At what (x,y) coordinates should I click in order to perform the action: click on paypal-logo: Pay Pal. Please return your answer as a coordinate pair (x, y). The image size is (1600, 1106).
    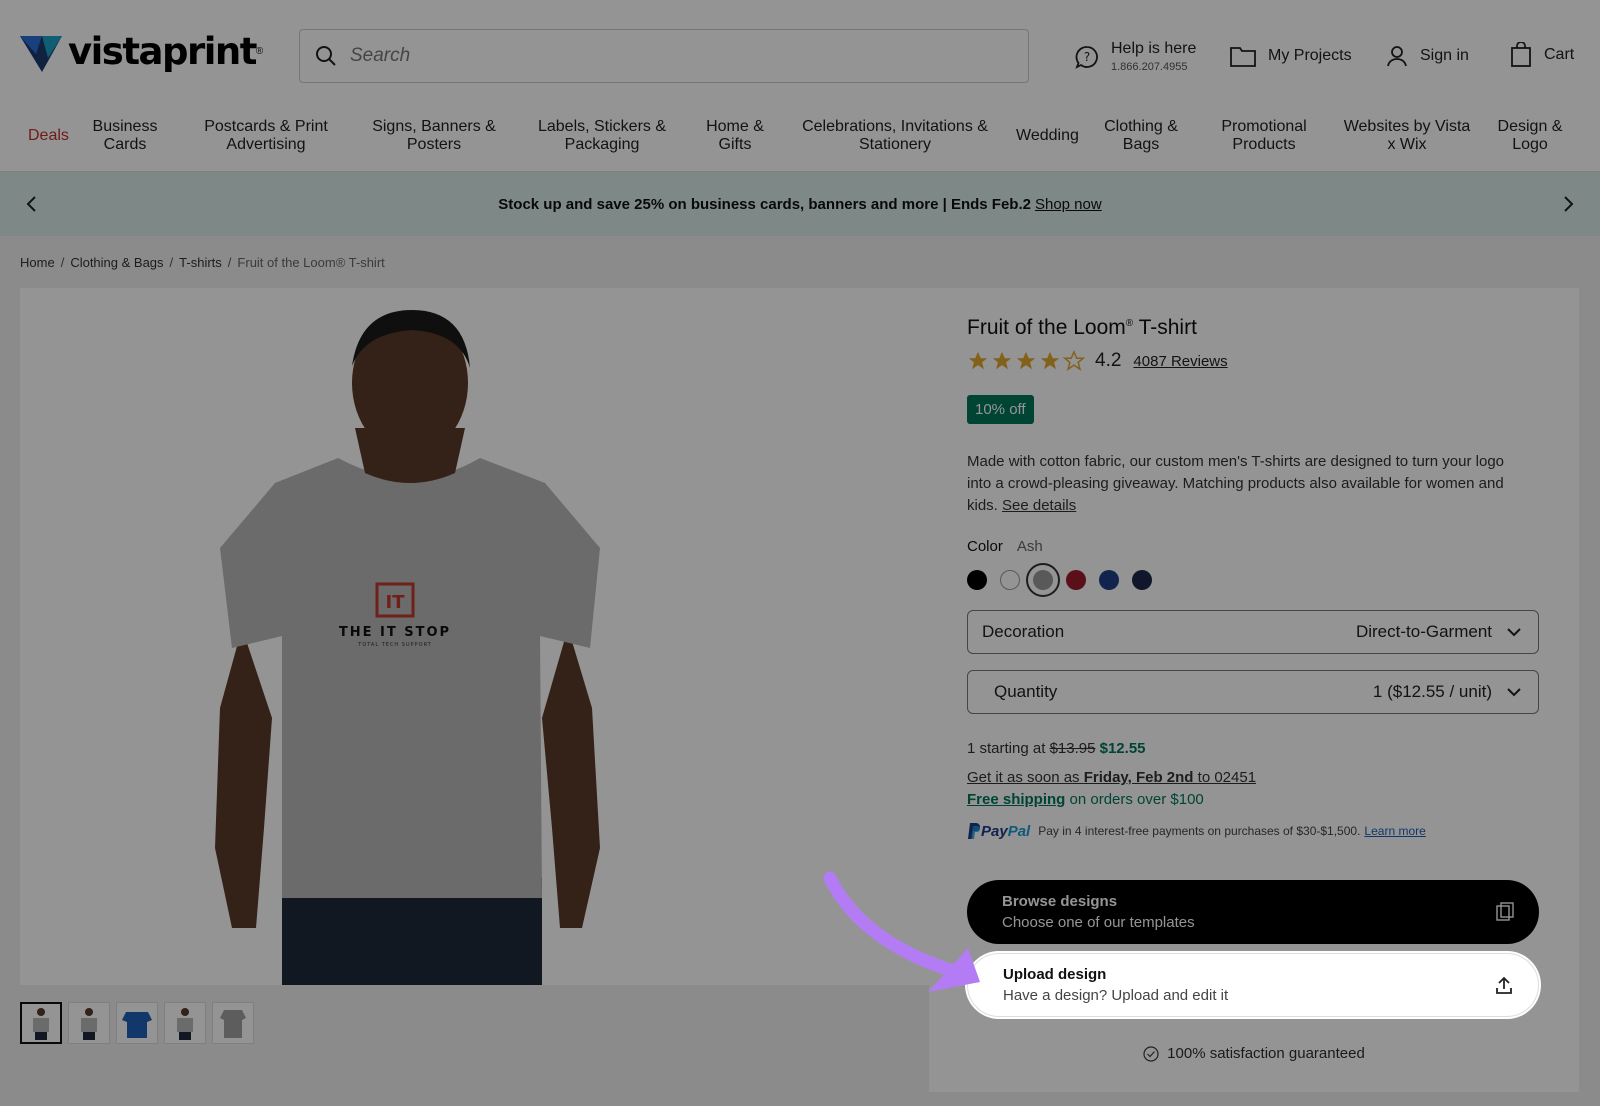
    Looking at the image, I should click on (998, 831).